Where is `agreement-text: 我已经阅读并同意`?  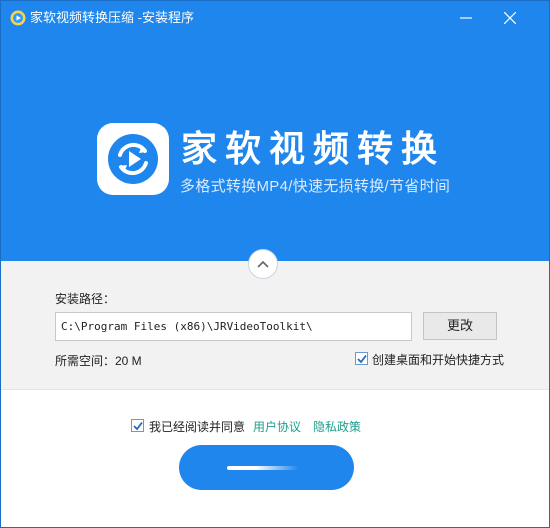 agreement-text: 我已经阅读并同意 is located at coordinates (197, 427).